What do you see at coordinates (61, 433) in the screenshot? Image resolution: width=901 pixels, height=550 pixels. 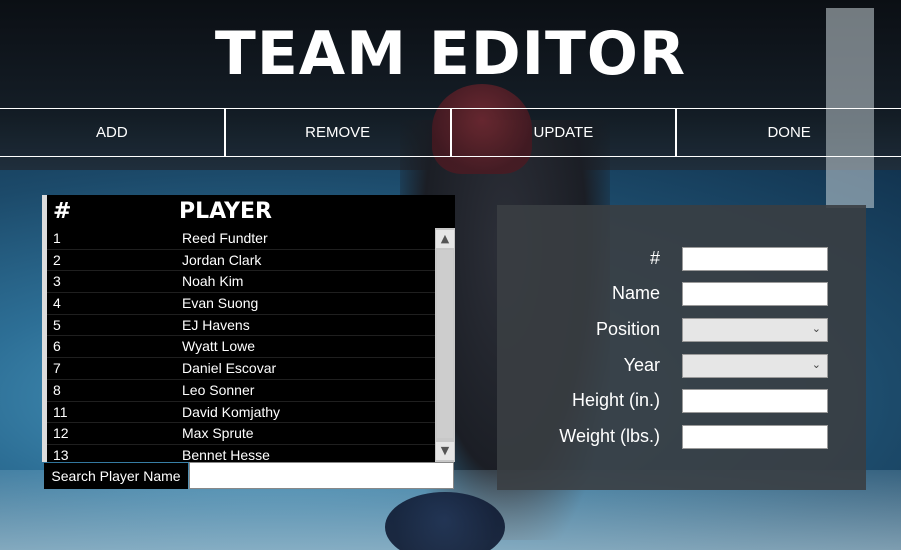 I see `row-number: 12` at bounding box center [61, 433].